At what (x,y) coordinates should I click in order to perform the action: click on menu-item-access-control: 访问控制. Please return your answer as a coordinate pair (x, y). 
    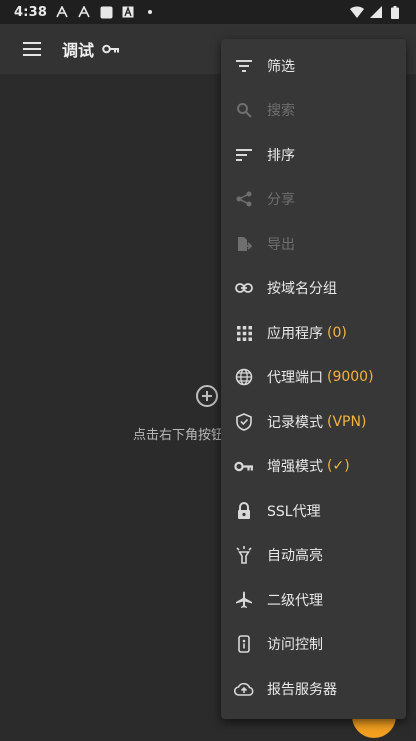
    Looking at the image, I should click on (313, 644).